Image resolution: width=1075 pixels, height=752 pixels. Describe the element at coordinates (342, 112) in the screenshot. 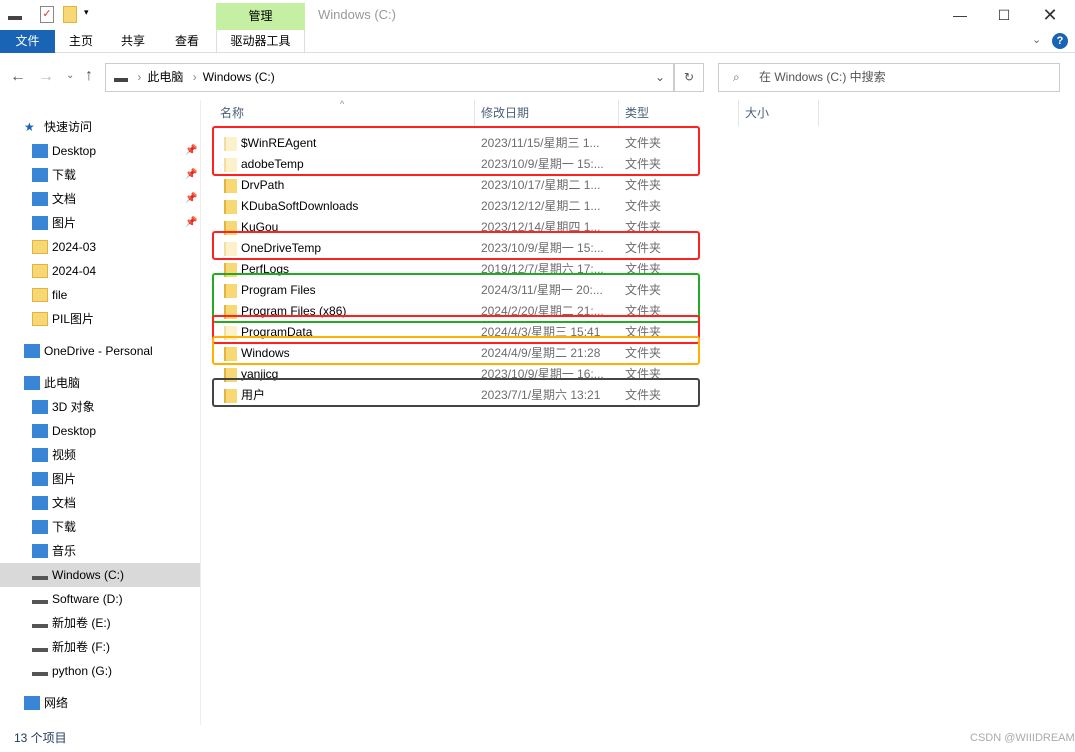

I see `column-header-name: 名称 ^` at that location.